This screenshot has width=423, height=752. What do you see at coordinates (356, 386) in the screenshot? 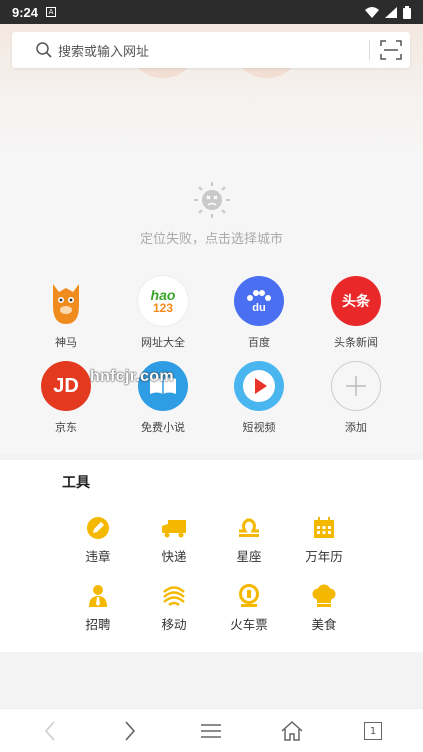
I see `plus-icon` at bounding box center [356, 386].